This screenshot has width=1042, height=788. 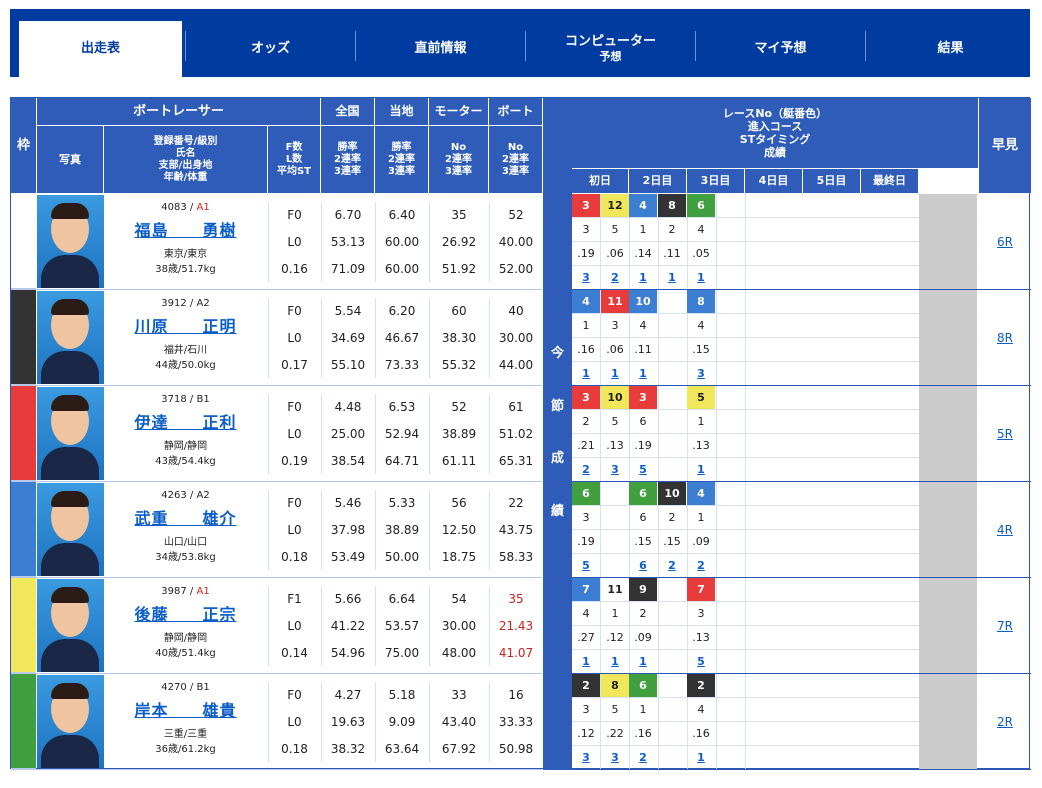 What do you see at coordinates (516, 241) in the screenshot?
I see `boat-value: 40.00` at bounding box center [516, 241].